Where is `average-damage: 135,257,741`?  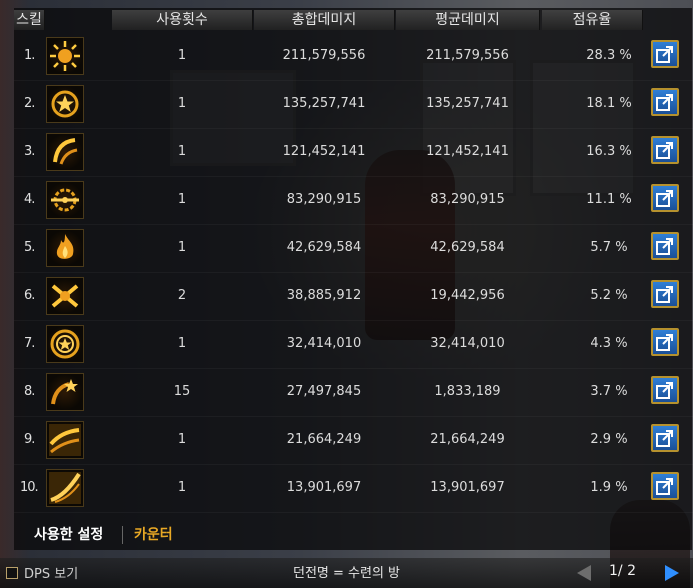
average-damage: 135,257,741 is located at coordinates (467, 103).